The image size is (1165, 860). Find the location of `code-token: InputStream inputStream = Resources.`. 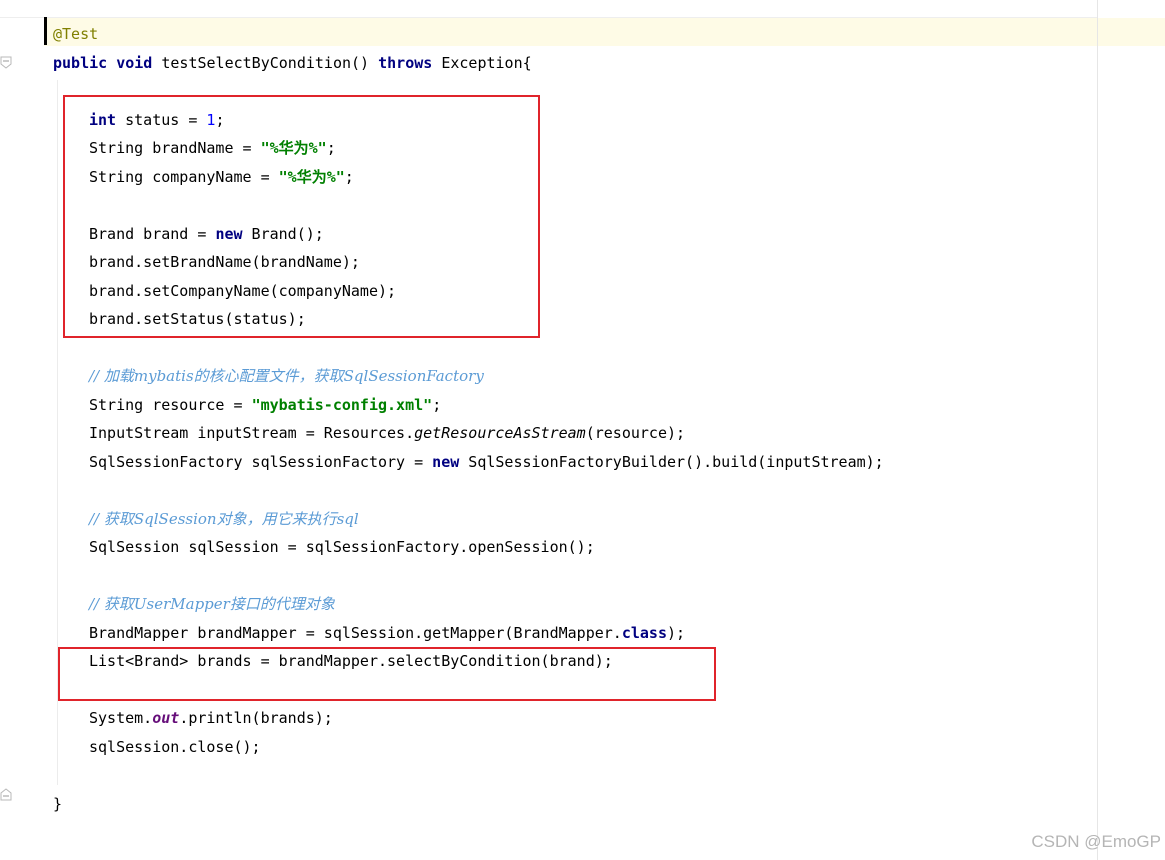

code-token: InputStream inputStream = Resources. is located at coordinates (252, 433).